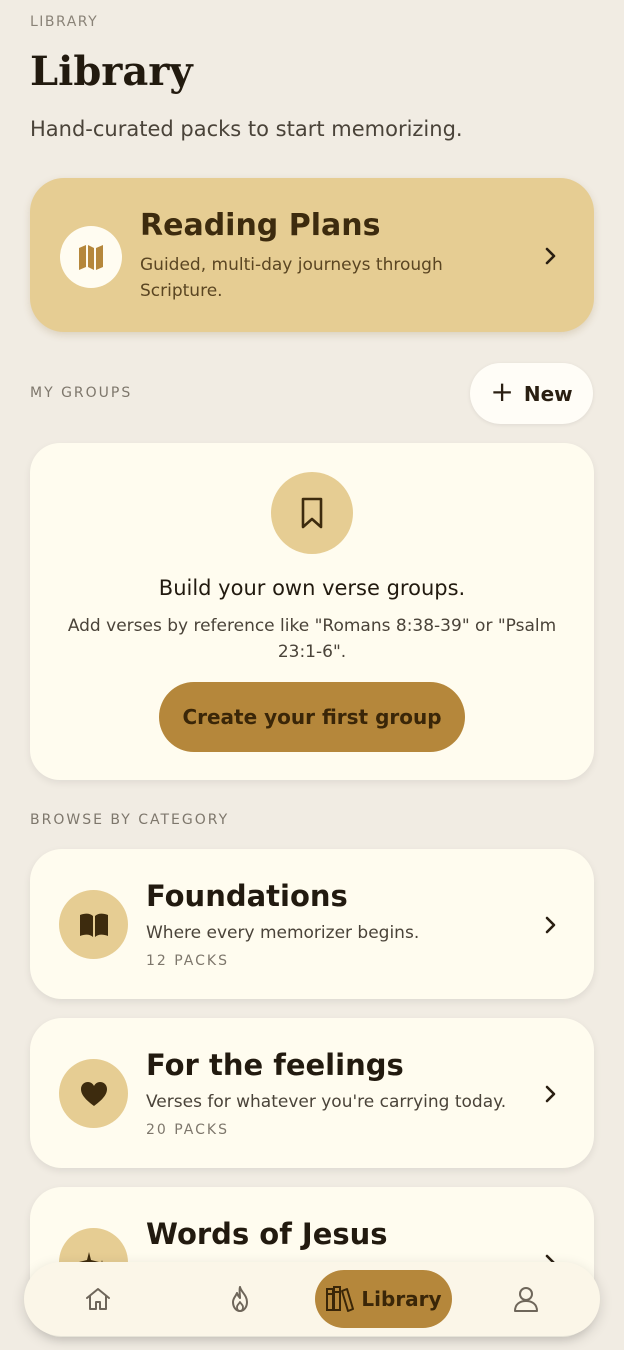 This screenshot has width=624, height=1350. Describe the element at coordinates (312, 717) in the screenshot. I see `create-first-group-button: Create your first group` at that location.